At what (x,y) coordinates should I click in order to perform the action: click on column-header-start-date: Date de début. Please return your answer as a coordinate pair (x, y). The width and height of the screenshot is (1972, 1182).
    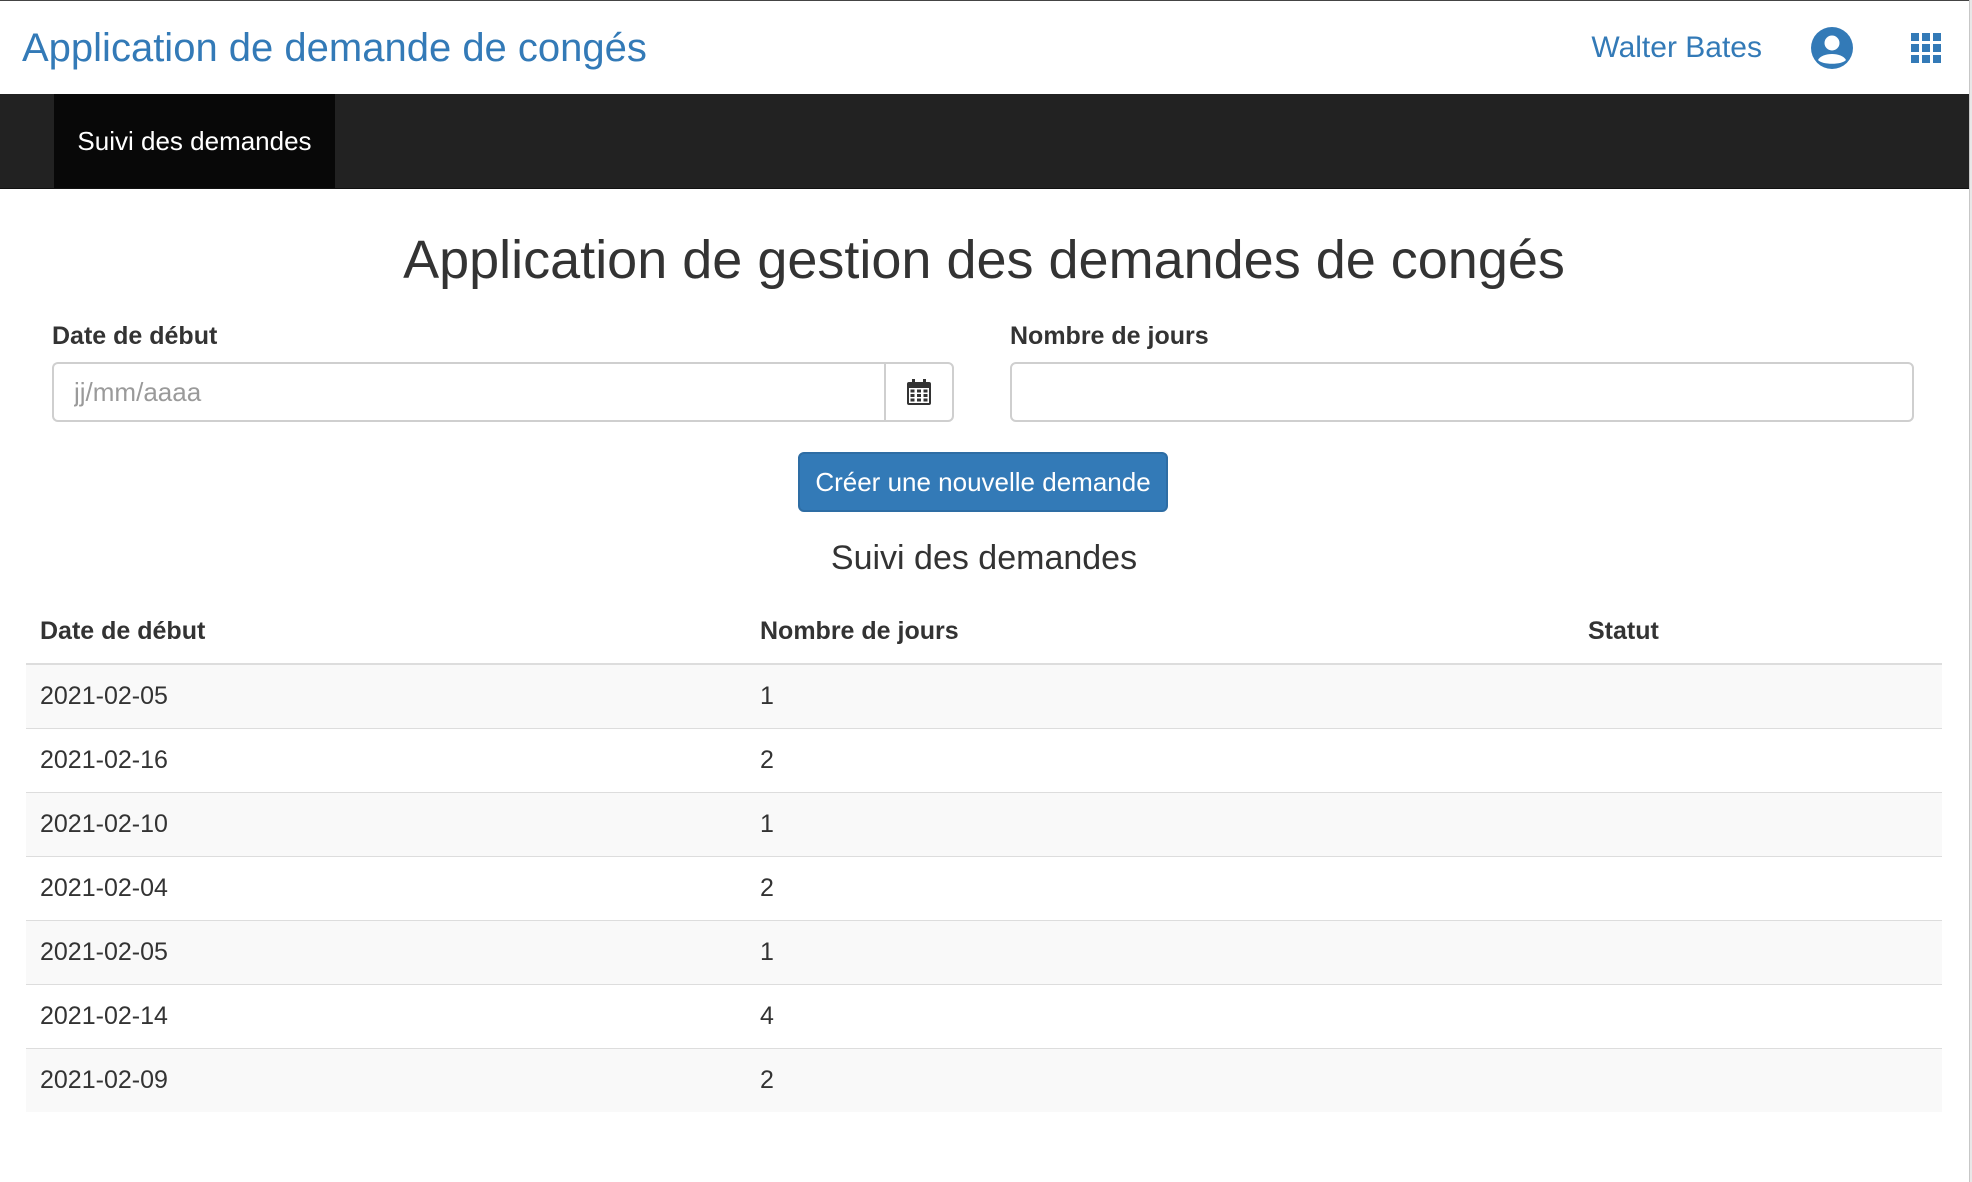
    Looking at the image, I should click on (386, 632).